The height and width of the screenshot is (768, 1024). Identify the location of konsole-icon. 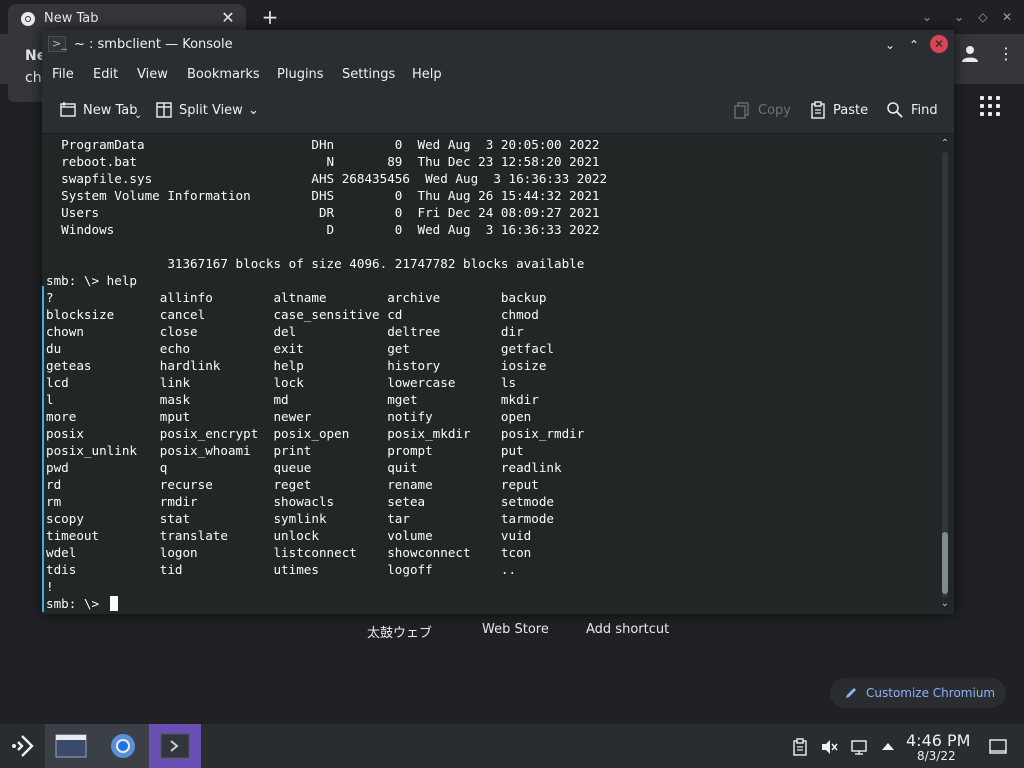
(175, 746).